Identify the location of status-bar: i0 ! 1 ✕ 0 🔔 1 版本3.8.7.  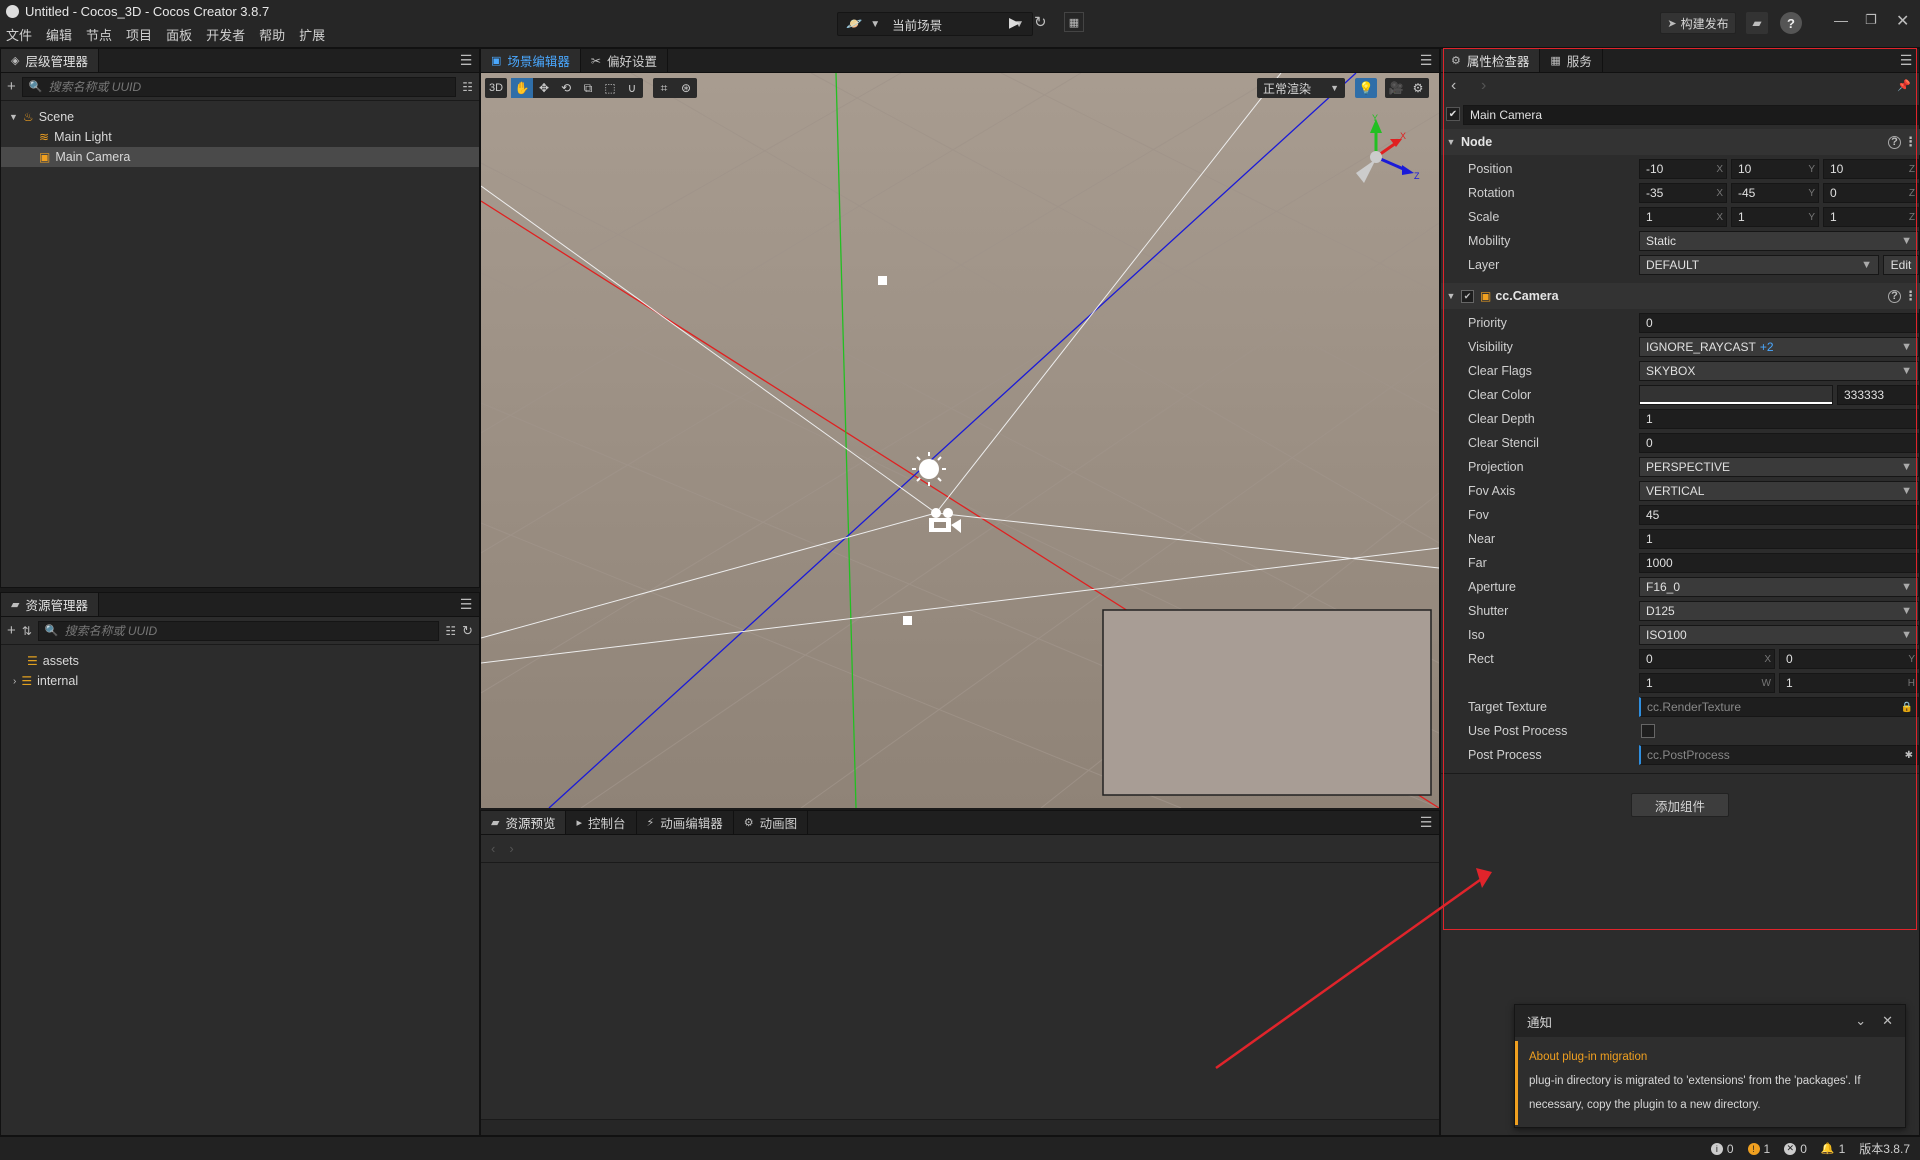
(960, 1148).